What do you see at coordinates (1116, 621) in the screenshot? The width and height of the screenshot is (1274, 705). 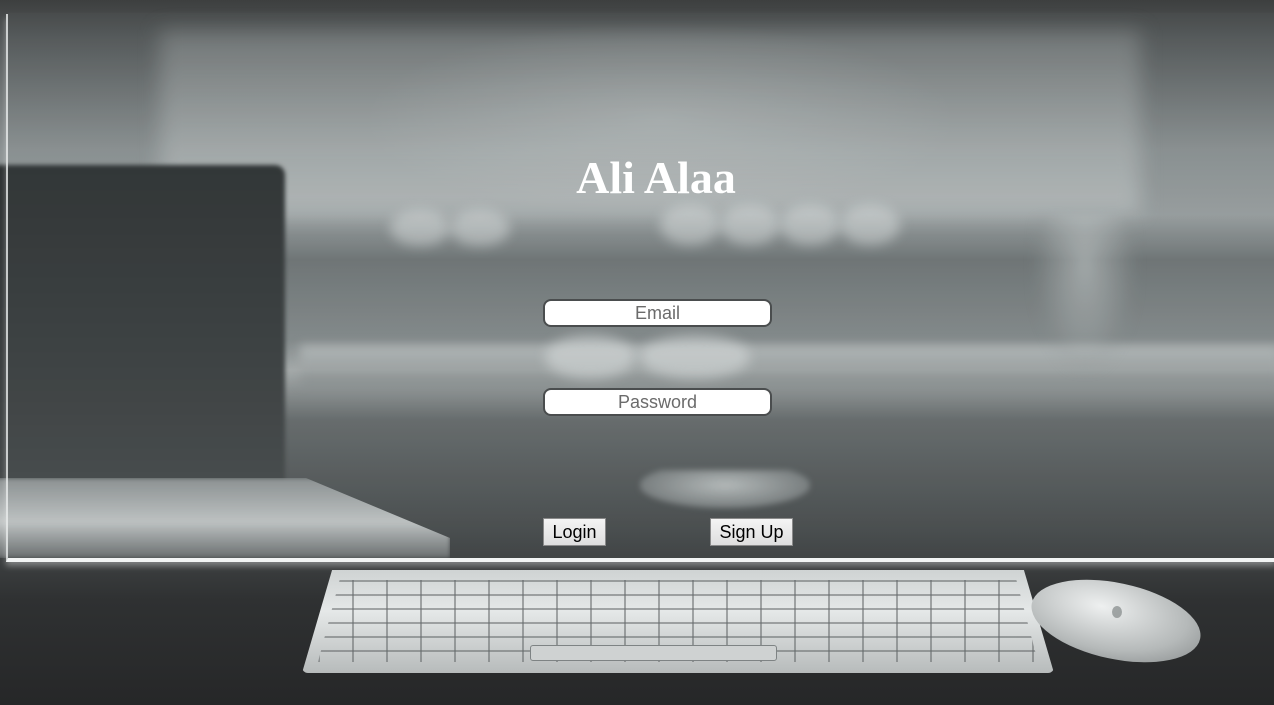 I see `mouse-icon` at bounding box center [1116, 621].